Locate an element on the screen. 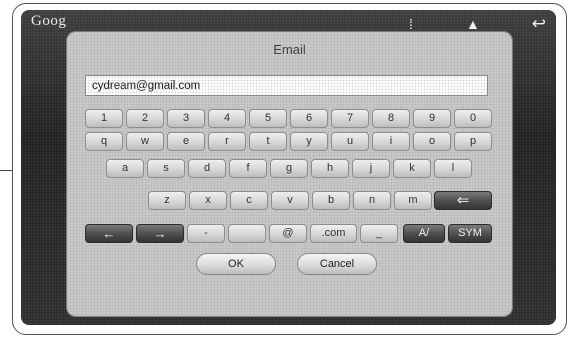 This screenshot has width=578, height=341. email-field: cydream@gmail.com is located at coordinates (286, 85).